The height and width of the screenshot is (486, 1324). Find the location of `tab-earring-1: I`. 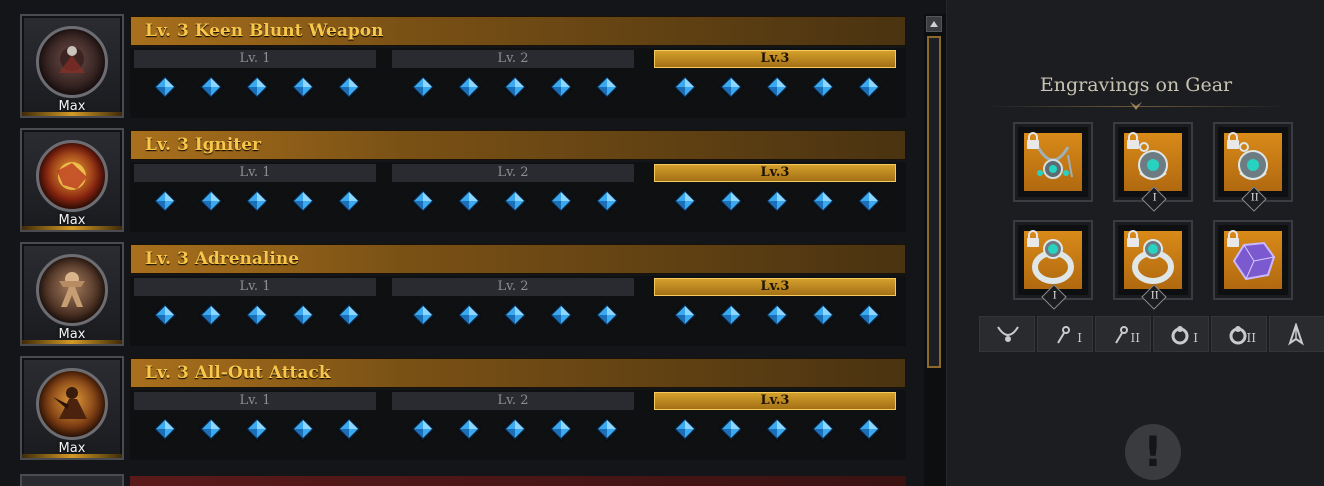

tab-earring-1: I is located at coordinates (1065, 334).